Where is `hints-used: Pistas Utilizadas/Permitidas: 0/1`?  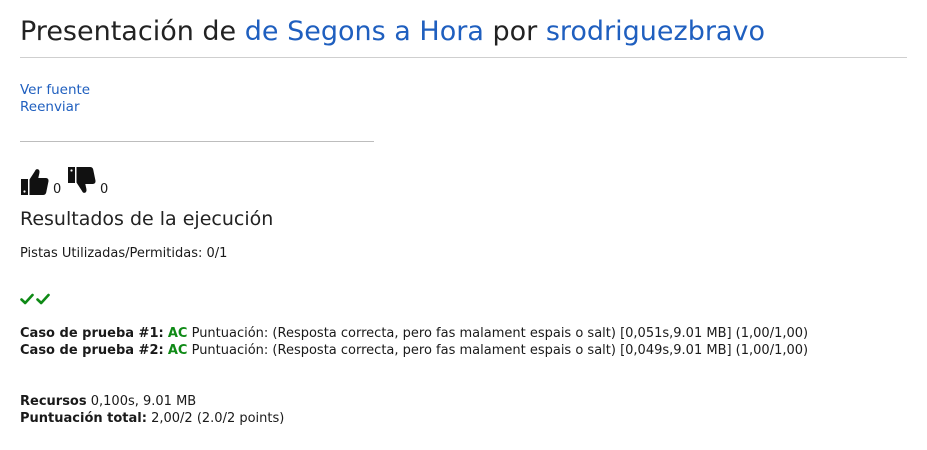
hints-used: Pistas Utilizadas/Permitidas: 0/1 is located at coordinates (124, 253).